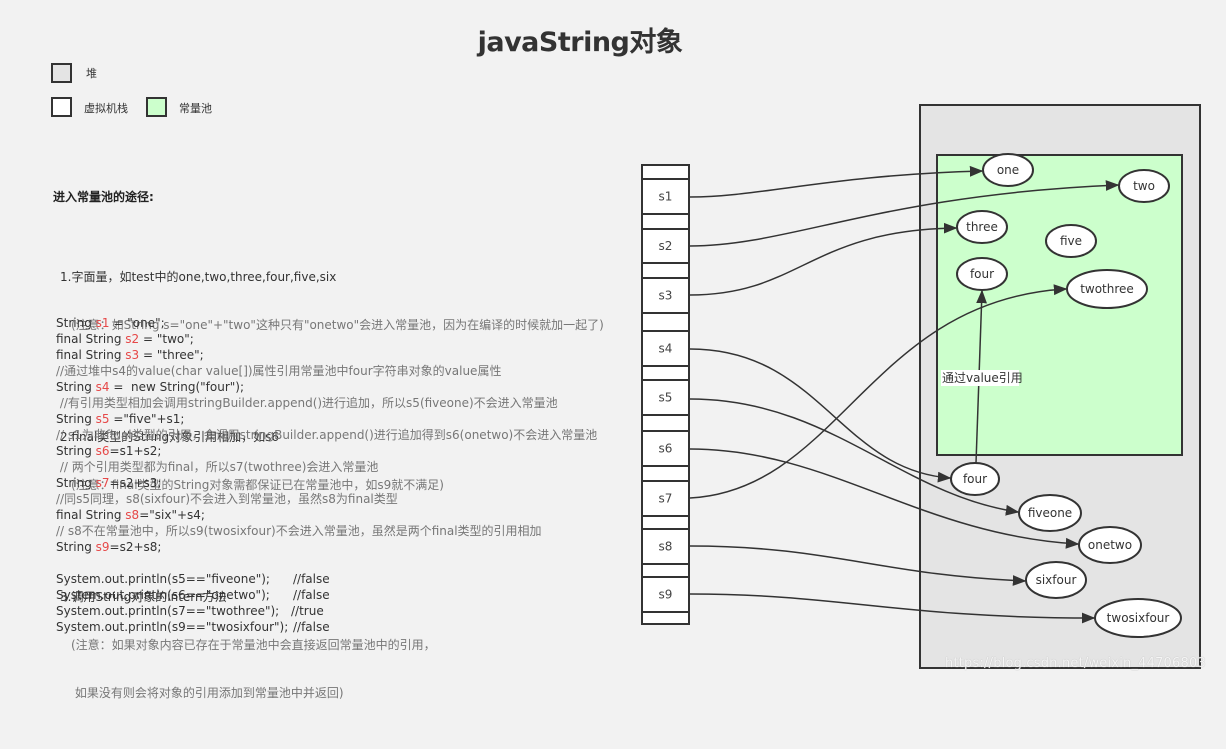  I want to click on heap-node-label: sixfour, so click(1056, 580).